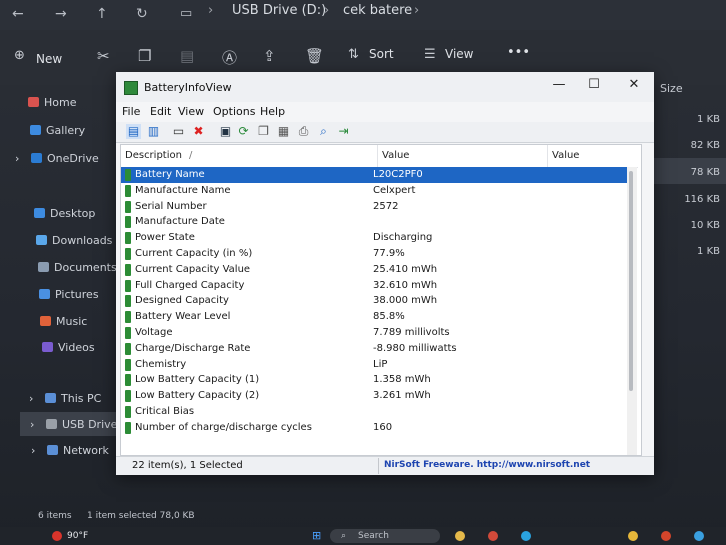  I want to click on table-row: Power State Discharging, so click(379, 238).